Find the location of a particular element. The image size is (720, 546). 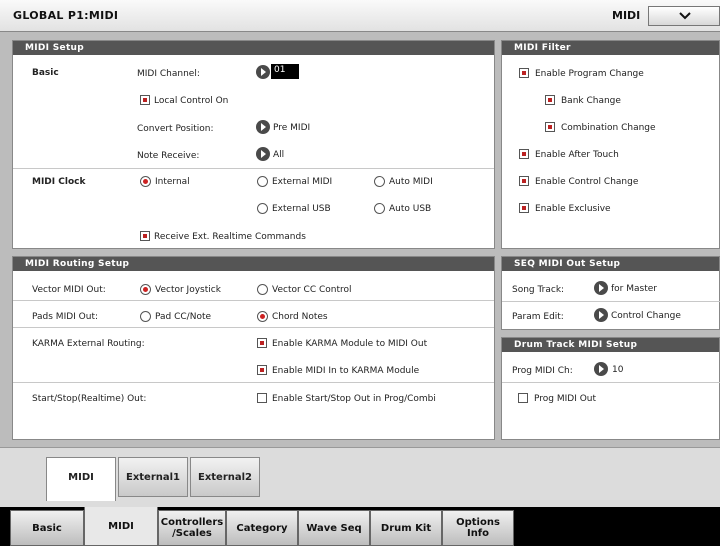

local-control-checkbox is located at coordinates (145, 100).